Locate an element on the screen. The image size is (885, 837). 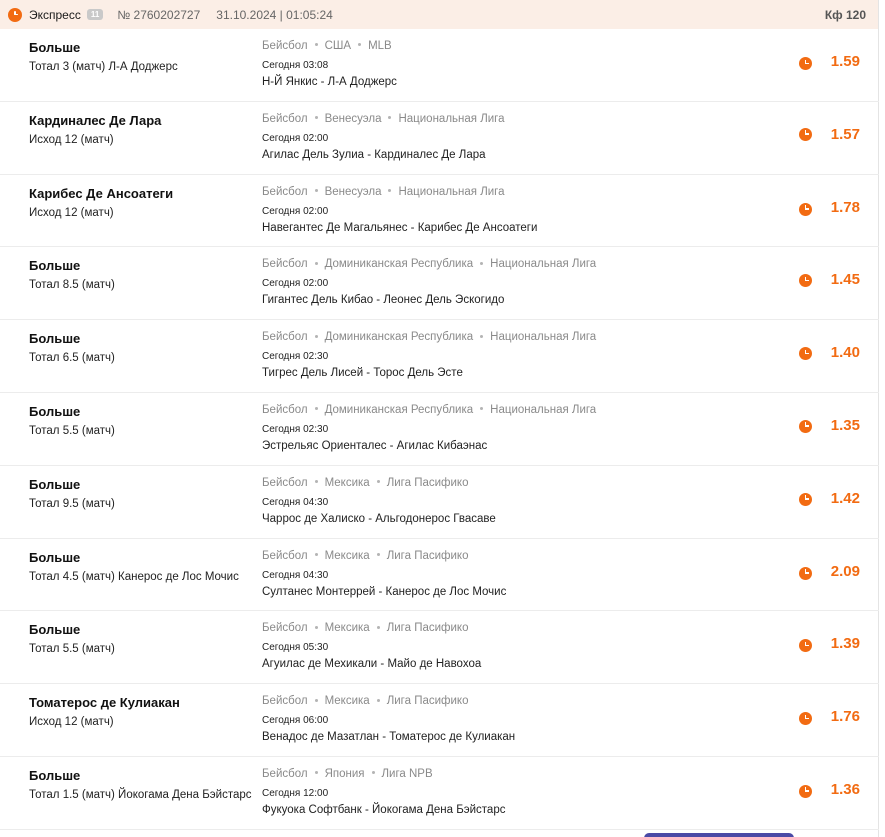
action-button is located at coordinates (719, 835).